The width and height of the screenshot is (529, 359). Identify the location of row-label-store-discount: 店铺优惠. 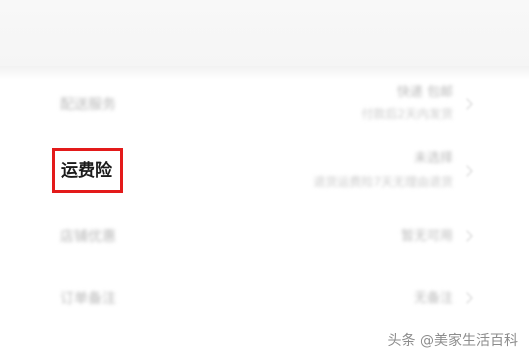
(88, 237).